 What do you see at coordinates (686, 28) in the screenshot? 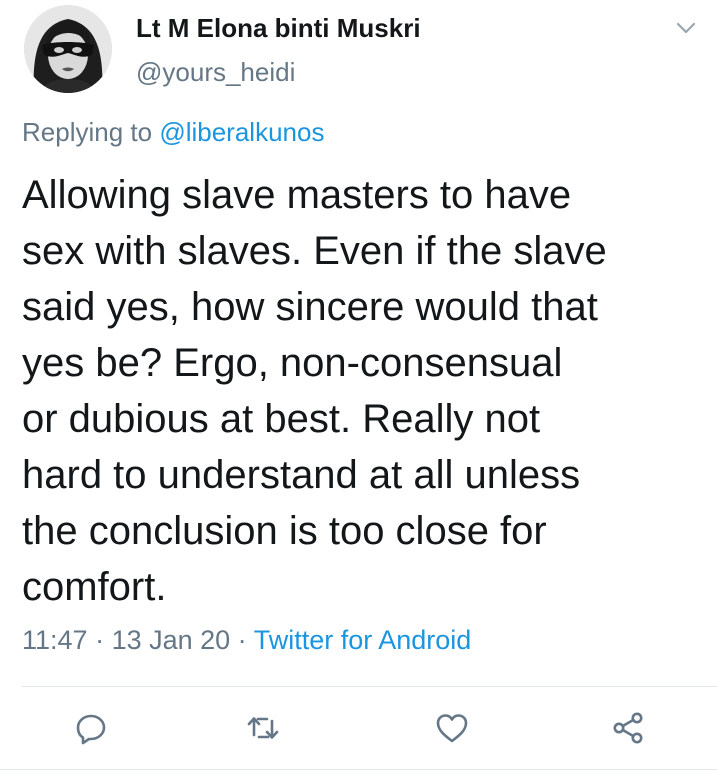
I see `chevron-down-icon` at bounding box center [686, 28].